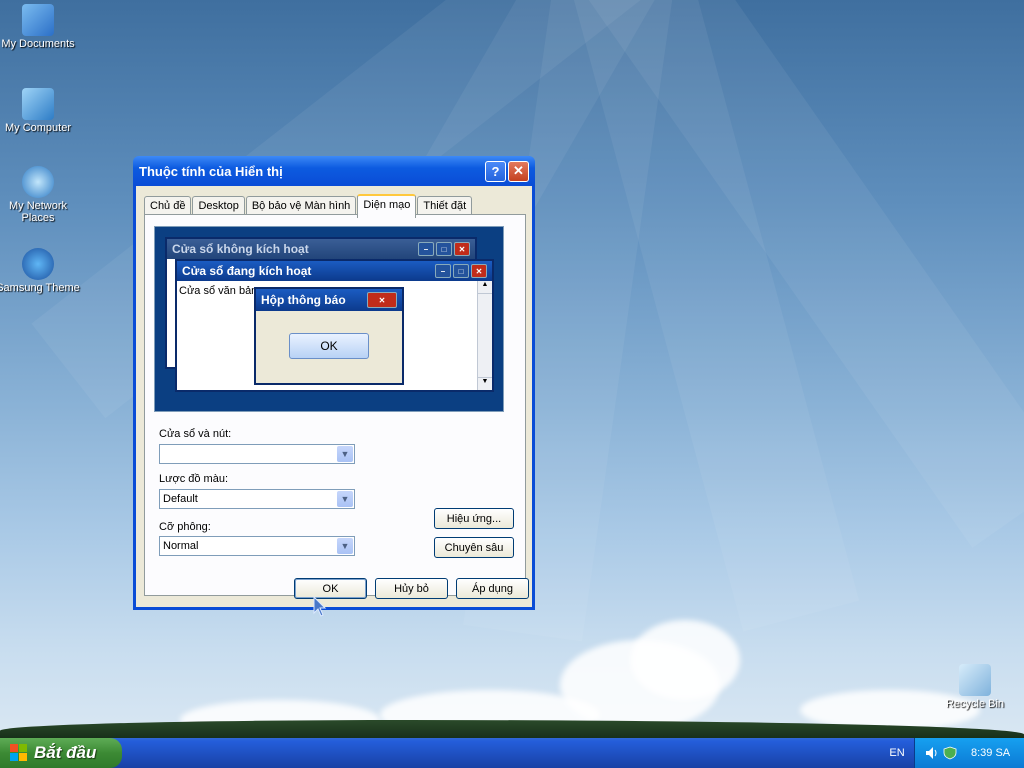  What do you see at coordinates (485, 287) in the screenshot?
I see `scroll-up-icon: ▲` at bounding box center [485, 287].